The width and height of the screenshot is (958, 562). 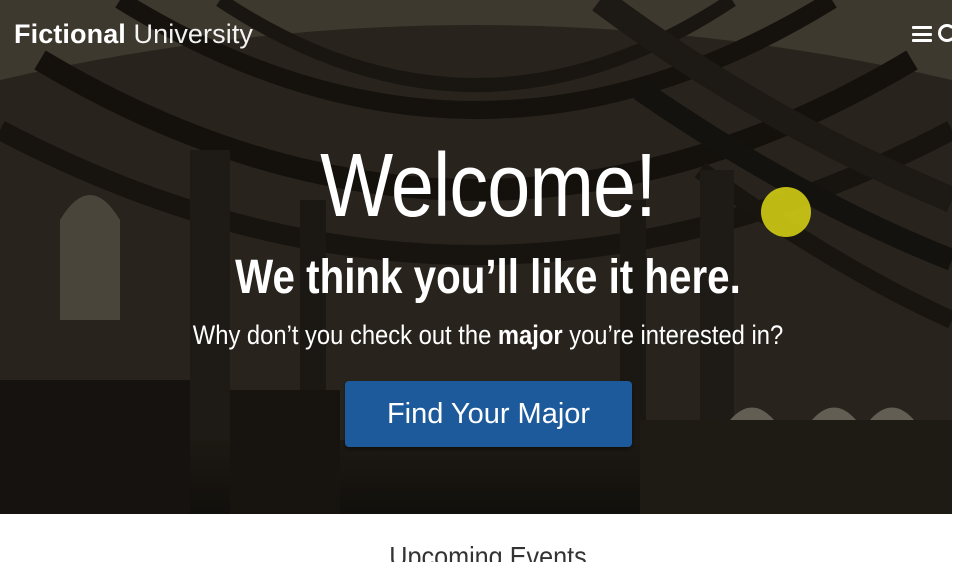 What do you see at coordinates (70, 34) in the screenshot?
I see `logo-text-bold: Fictional` at bounding box center [70, 34].